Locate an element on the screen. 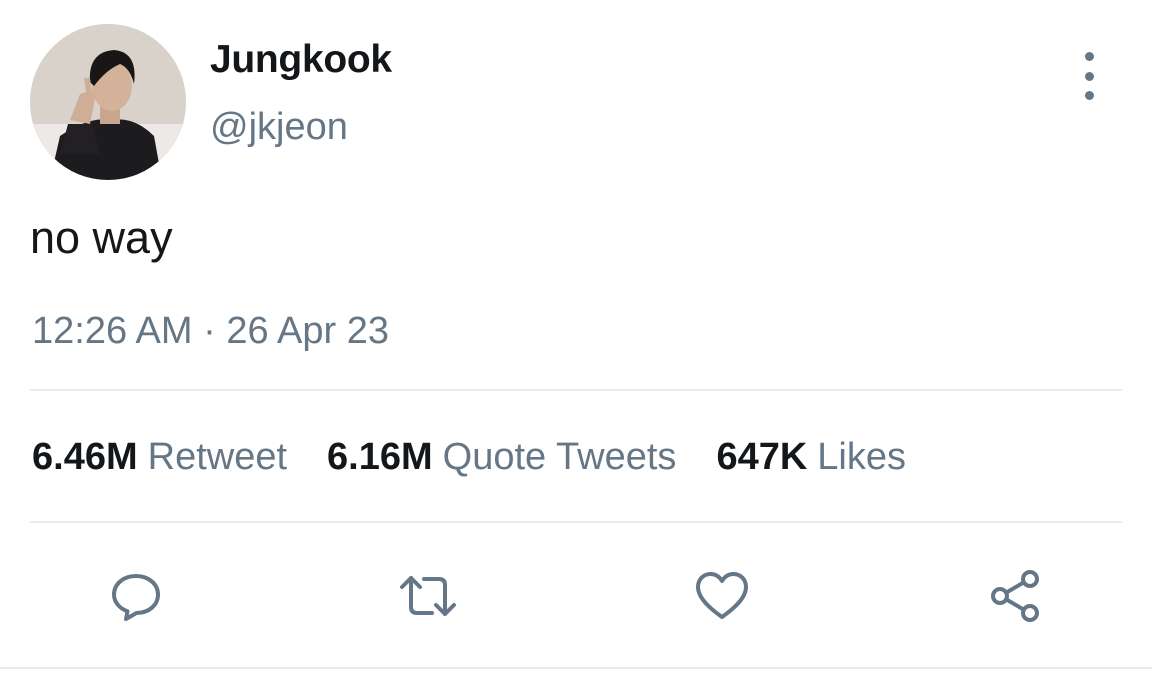 The width and height of the screenshot is (1152, 687). reply-button is located at coordinates (136, 596).